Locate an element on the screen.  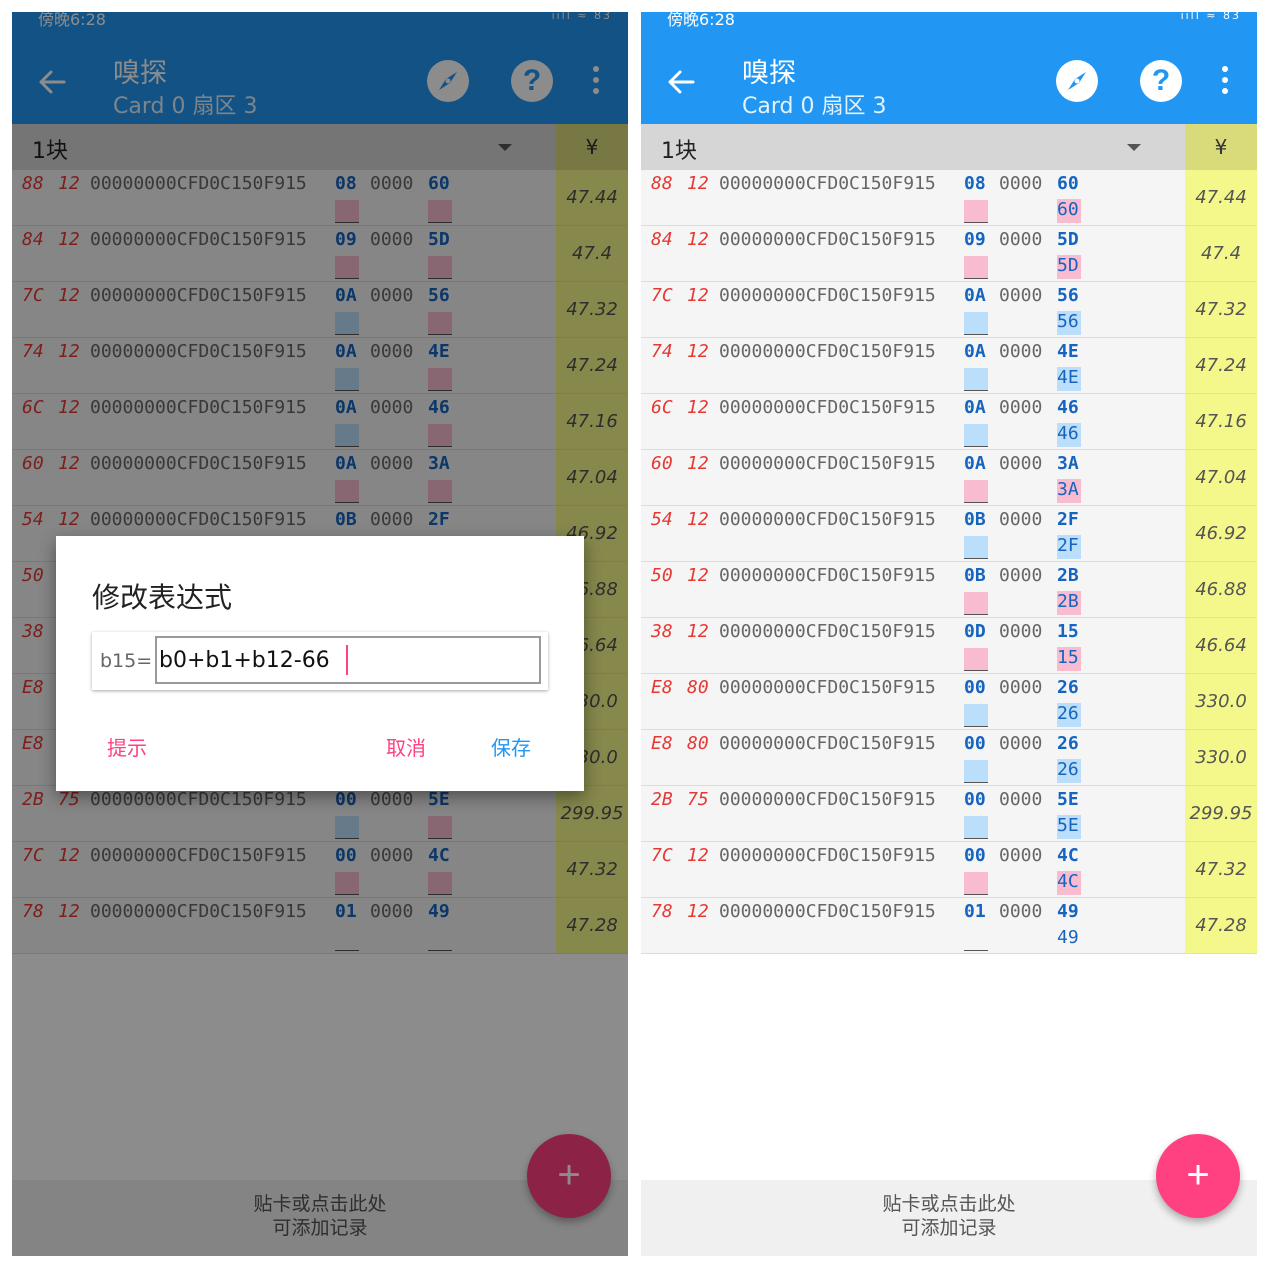
record-row: 60 12 00000000CFD0C150F915 0A 0000 3A 3A 47.04 is located at coordinates (949, 478).